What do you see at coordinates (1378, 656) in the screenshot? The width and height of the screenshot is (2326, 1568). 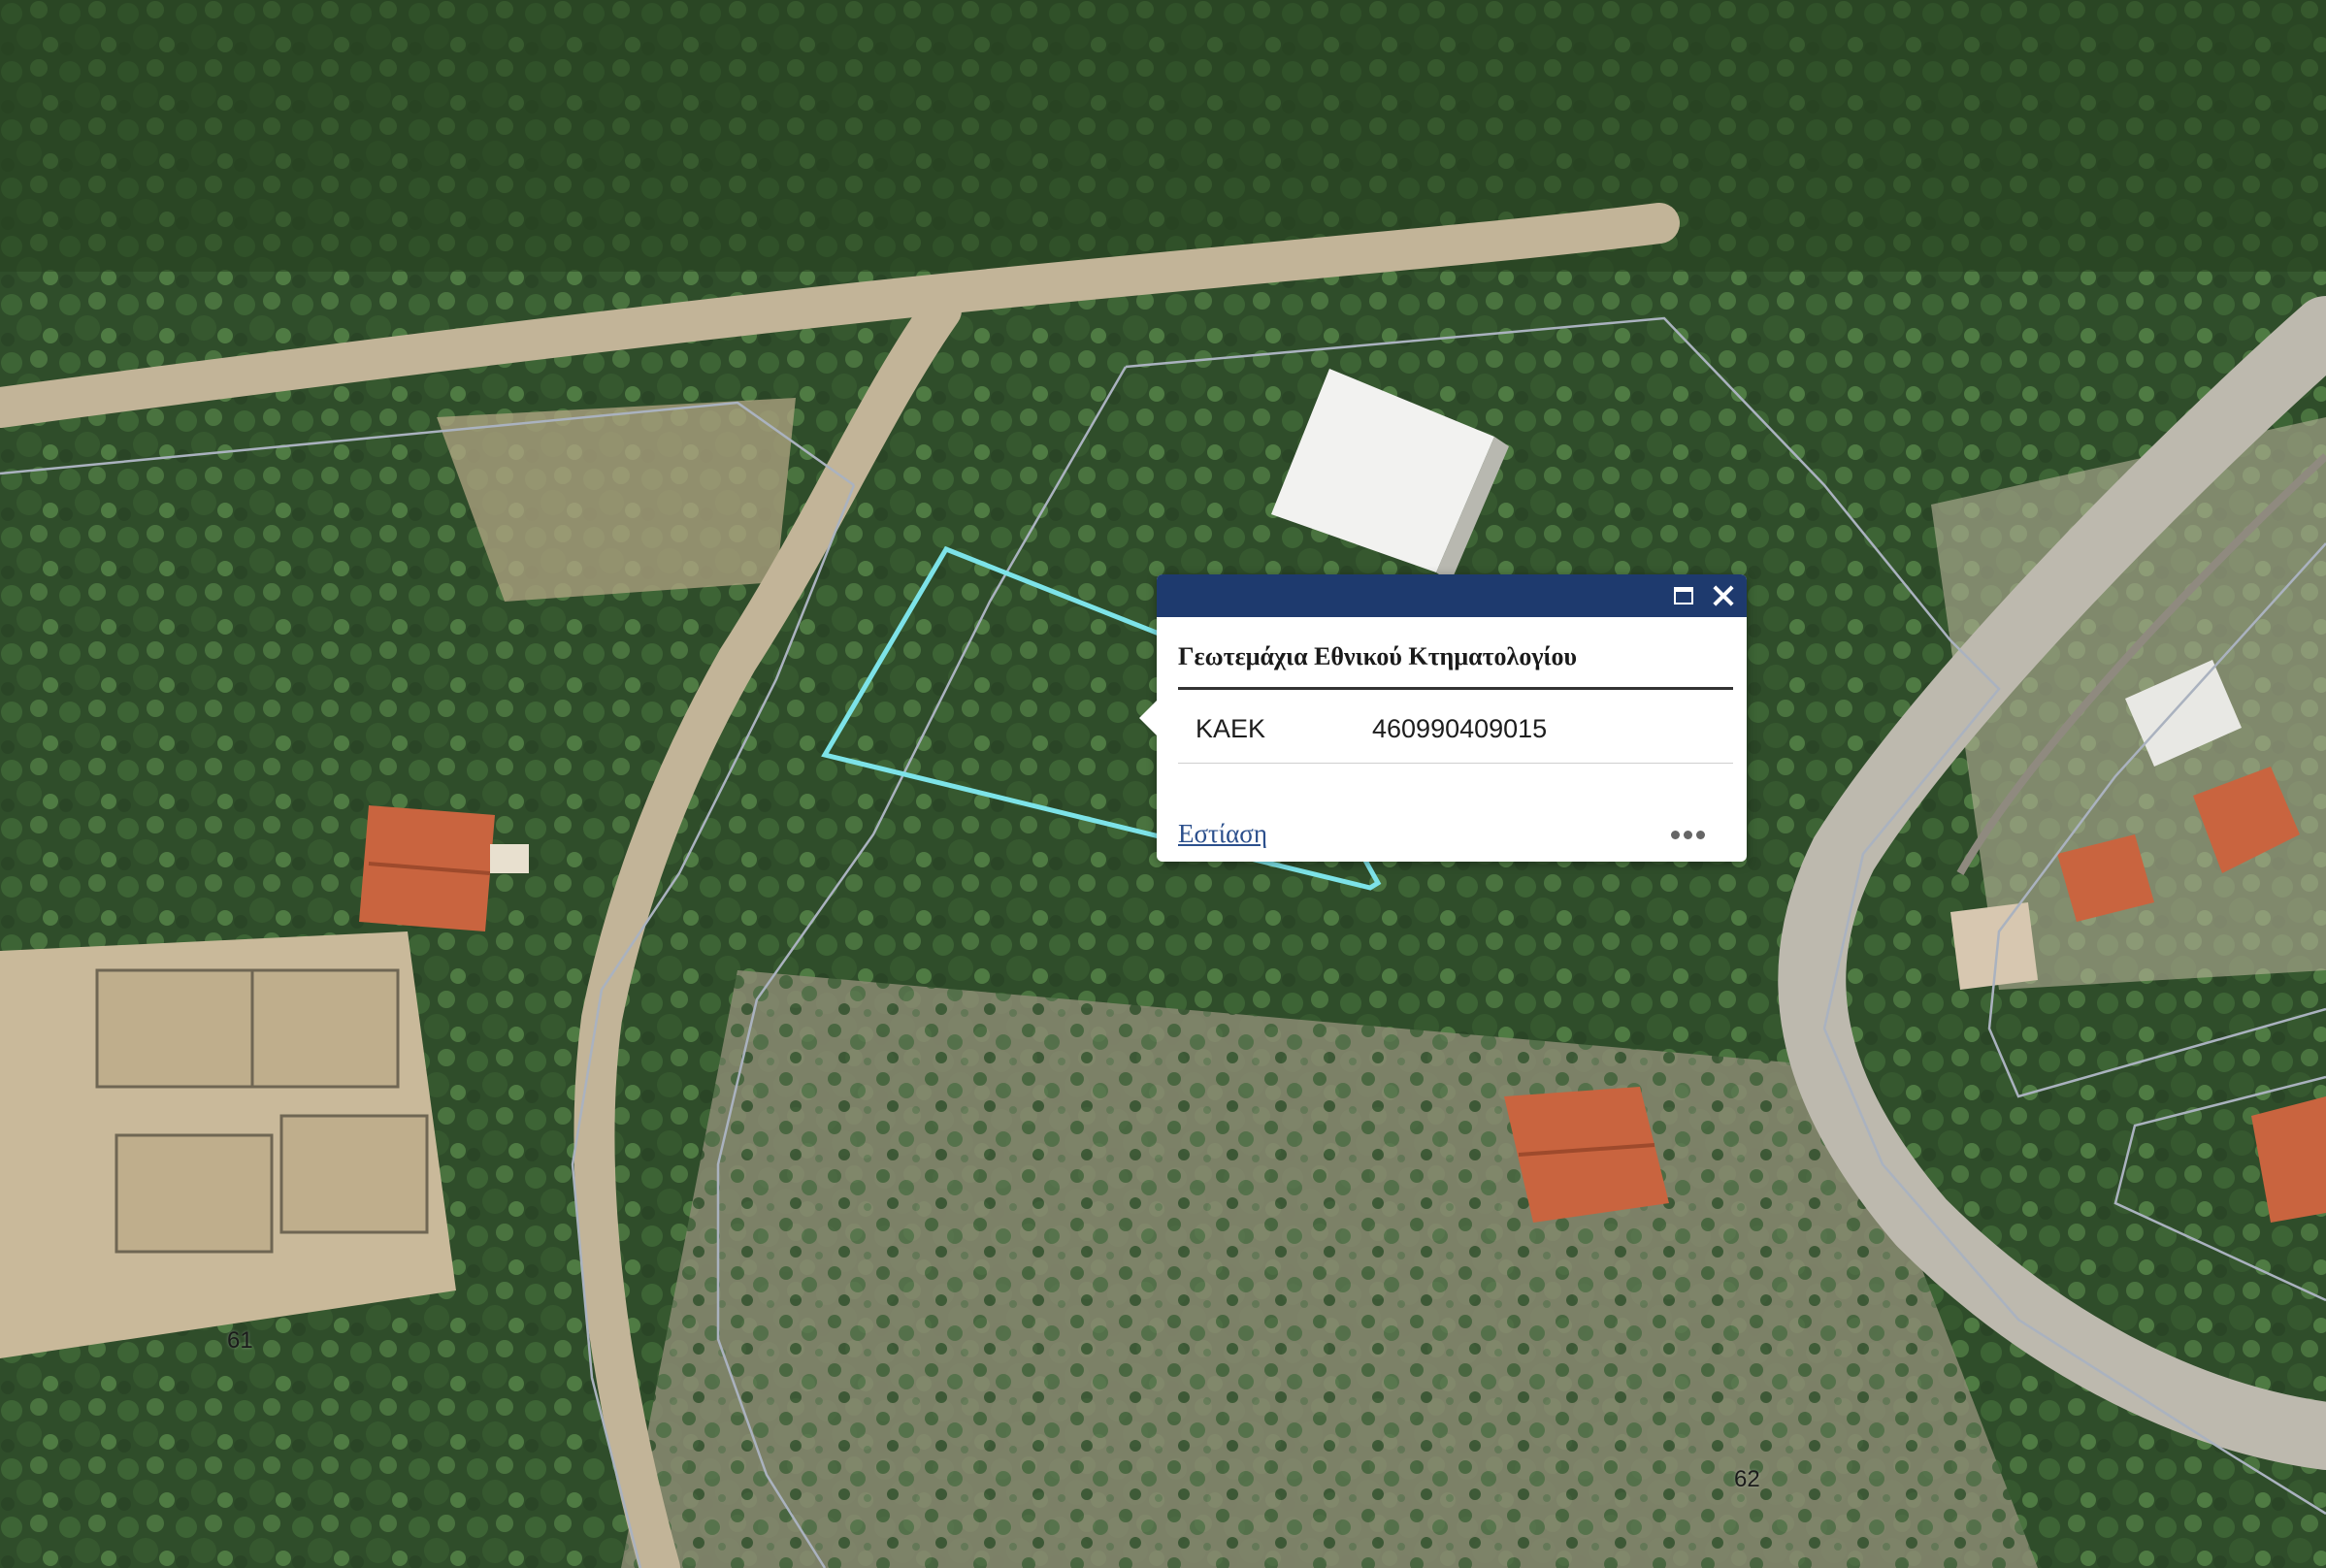 I see `popup-title: Γεωτεμάχια Εθνικού Κτηματολογίου` at bounding box center [1378, 656].